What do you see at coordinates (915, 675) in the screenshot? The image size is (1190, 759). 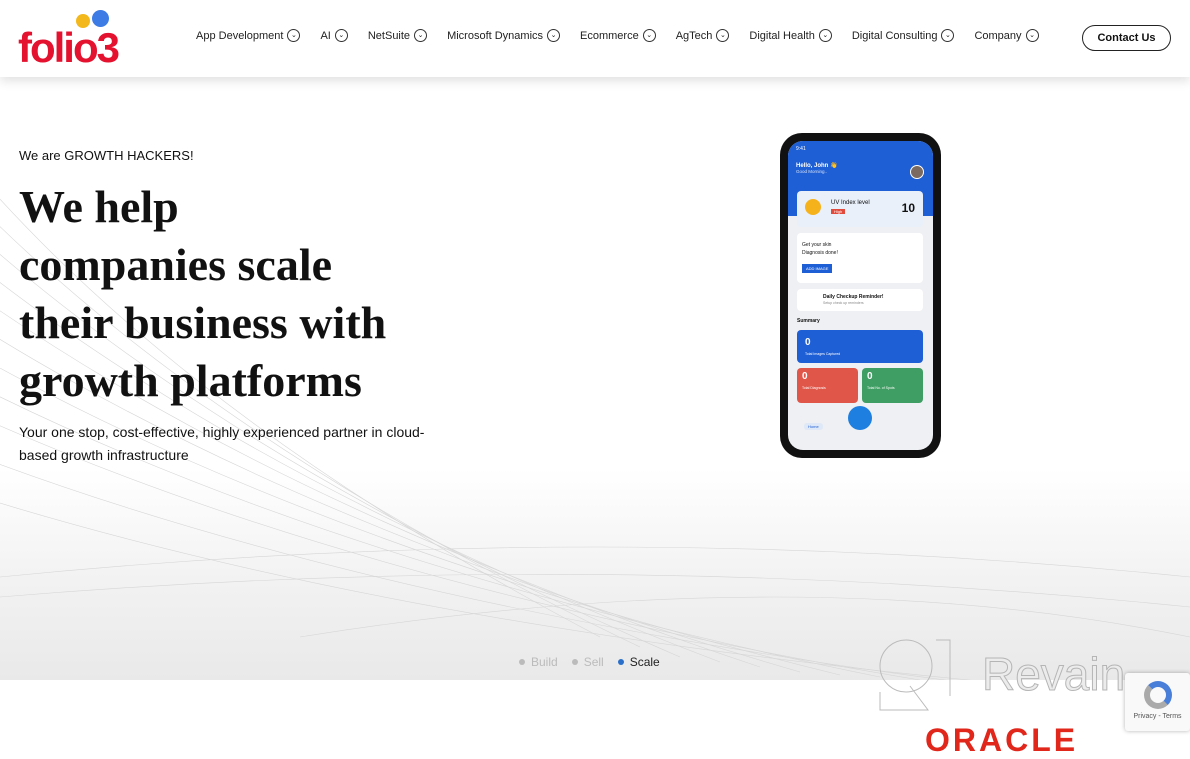 I see `revain-logo-icon` at bounding box center [915, 675].